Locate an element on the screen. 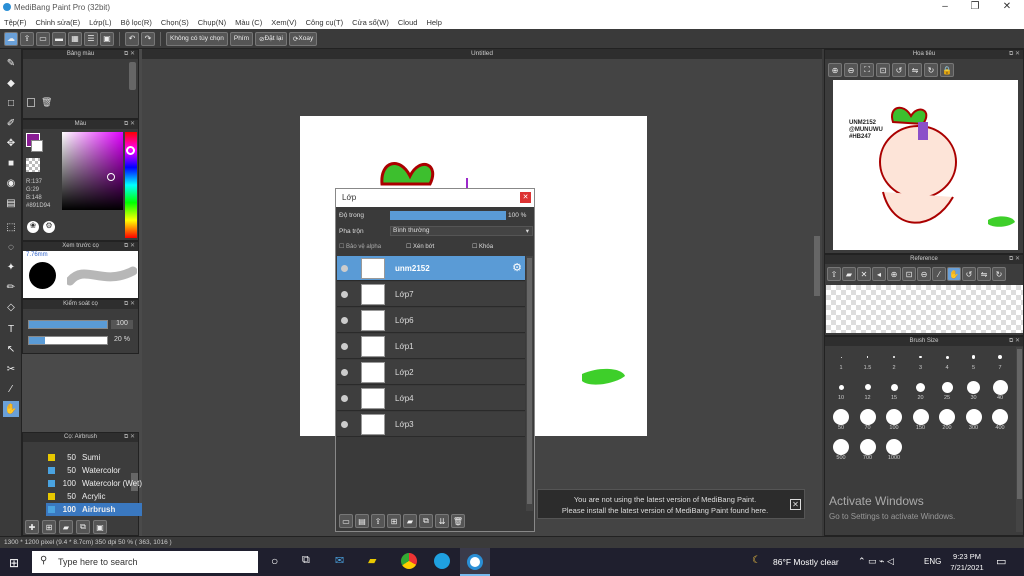 This screenshot has width=1024, height=576. weather-text: 86°F Mostly clear is located at coordinates (806, 562).